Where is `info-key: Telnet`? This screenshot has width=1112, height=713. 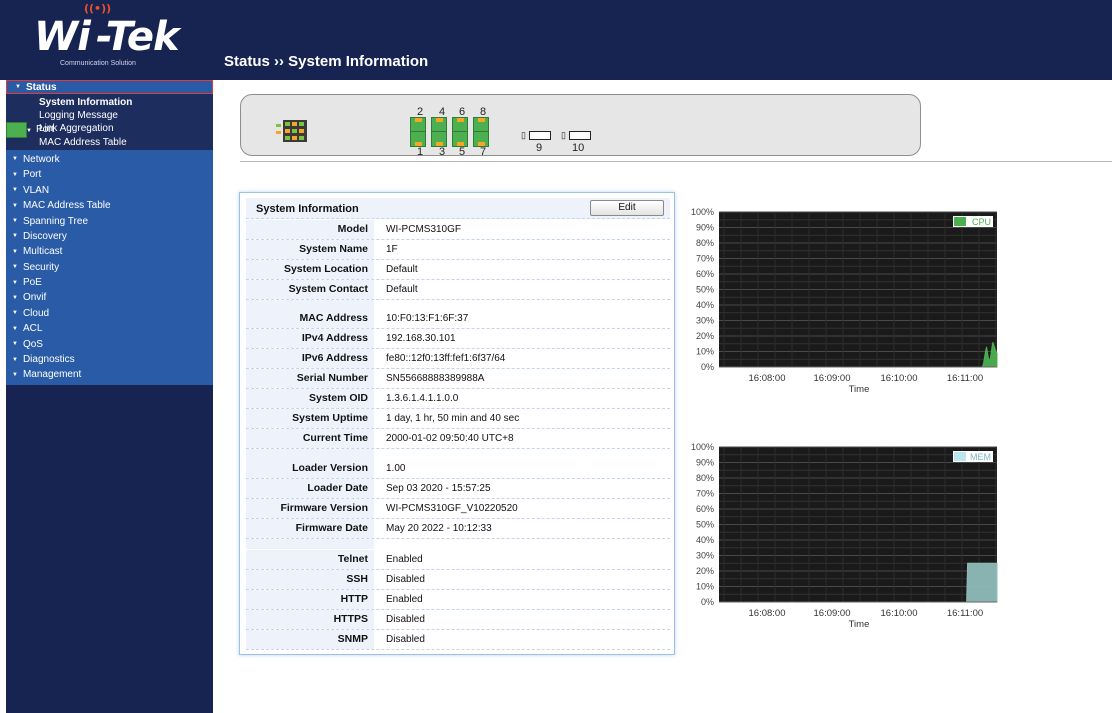
info-key: Telnet is located at coordinates (310, 559).